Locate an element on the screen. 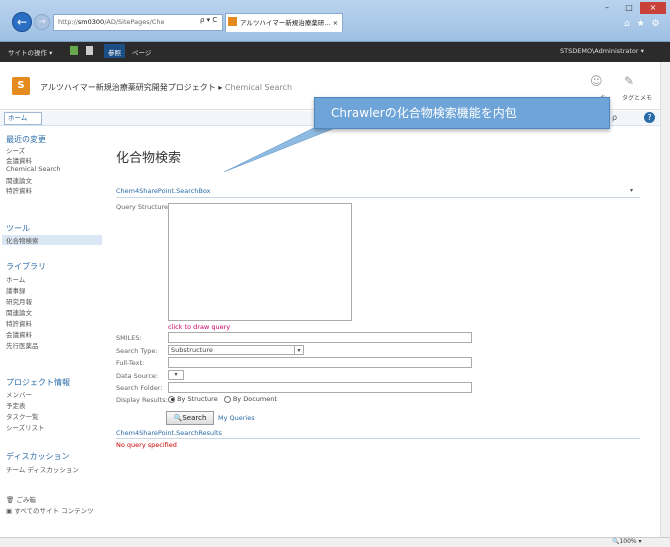 Image resolution: width=670 pixels, height=547 pixels. zoom-control: 🔍100% ▾ is located at coordinates (627, 541).